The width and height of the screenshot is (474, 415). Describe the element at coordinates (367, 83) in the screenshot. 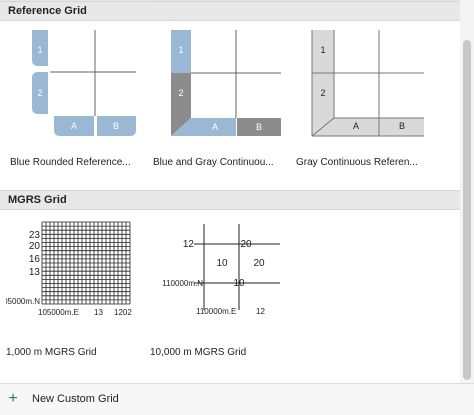

I see `gray-continuous-preview: 1 2 A B` at that location.